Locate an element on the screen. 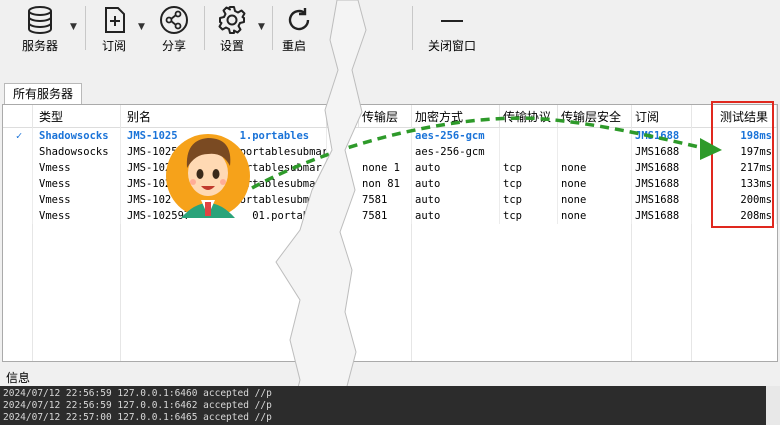 The image size is (780, 425). torn-edge is located at coordinates (321, 212).